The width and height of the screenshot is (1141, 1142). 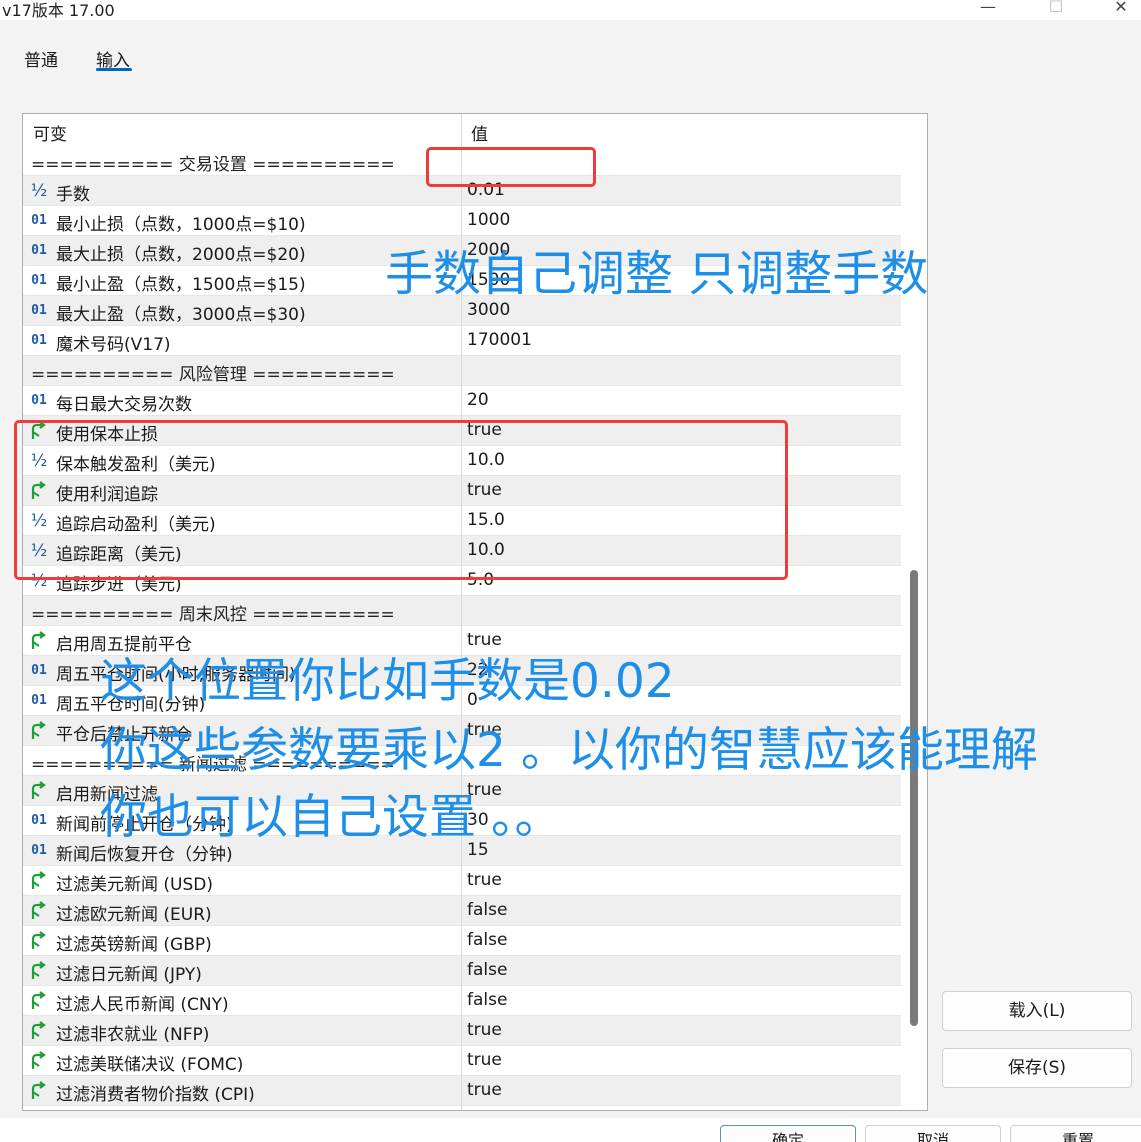 What do you see at coordinates (570, 10) in the screenshot?
I see `title-bar: v17版本 17.00 — ☐ ✕` at bounding box center [570, 10].